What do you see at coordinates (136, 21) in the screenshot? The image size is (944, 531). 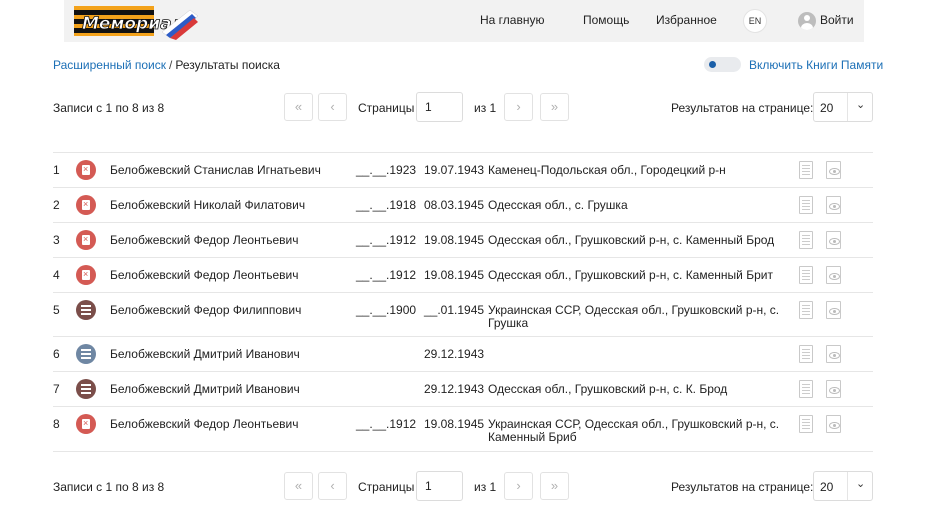 I see `memorial-logo: Мемориал` at bounding box center [136, 21].